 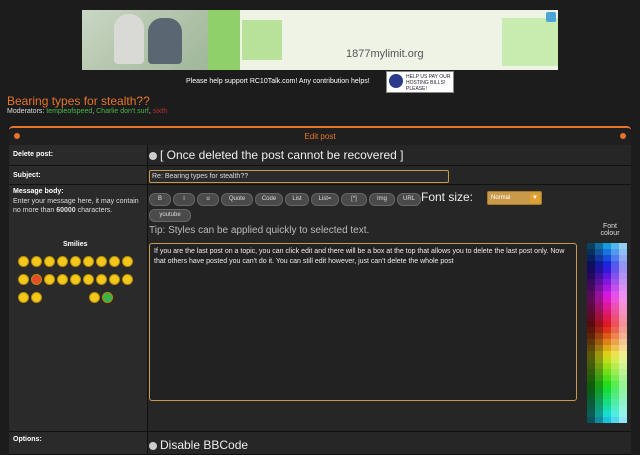 What do you see at coordinates (514, 198) in the screenshot?
I see `font-size-select: Normal ▼` at bounding box center [514, 198].